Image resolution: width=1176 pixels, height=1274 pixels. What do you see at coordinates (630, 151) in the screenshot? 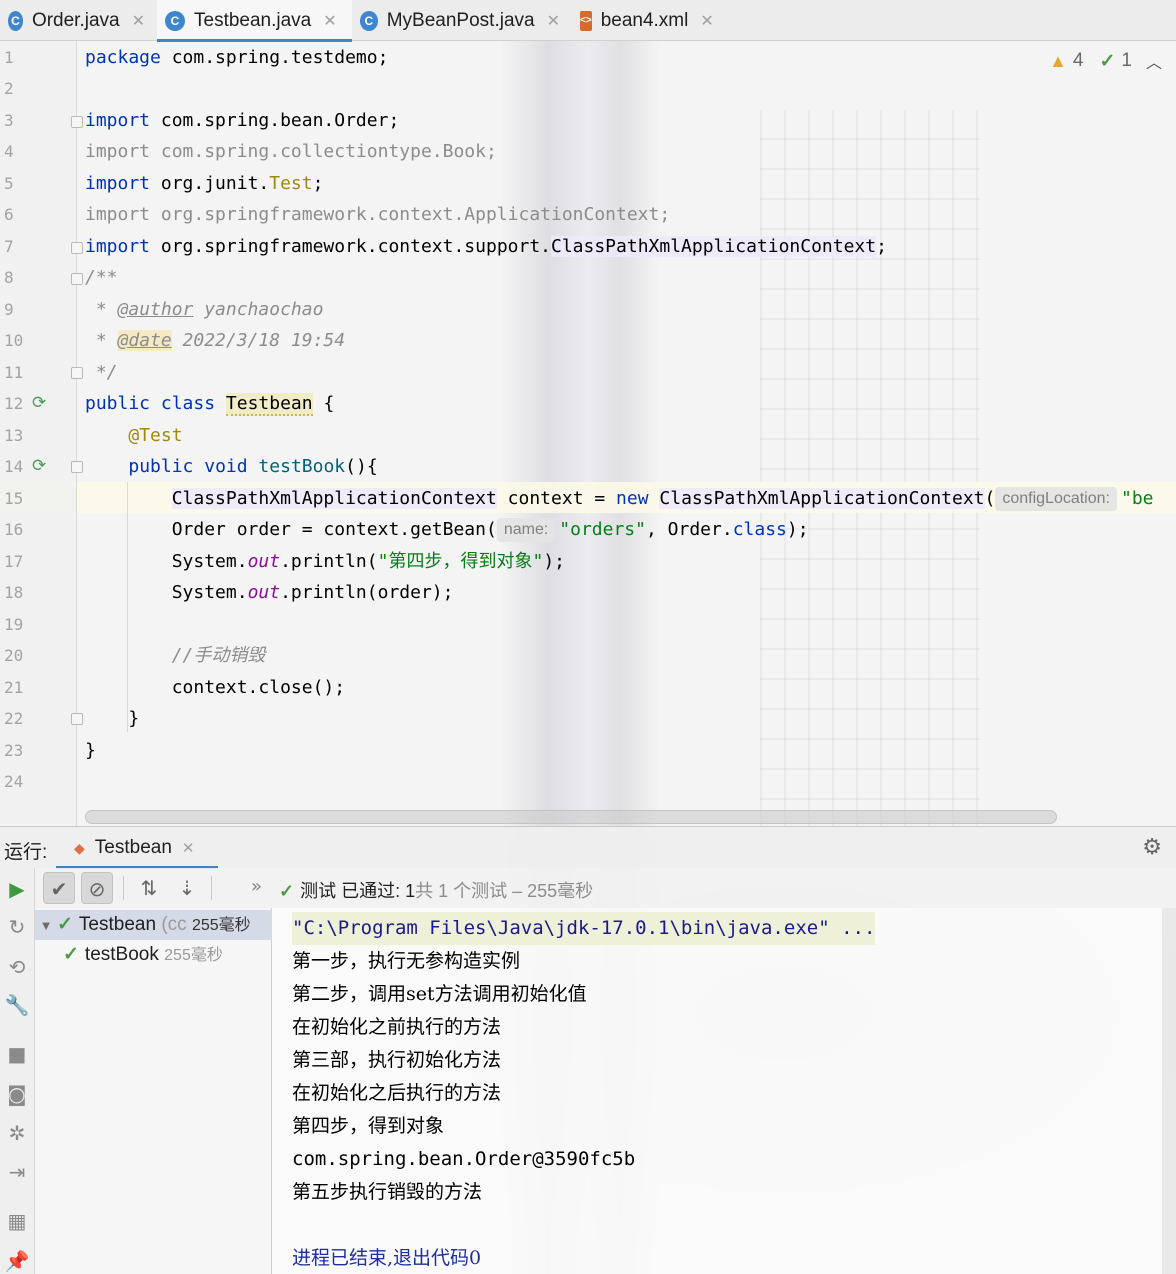
I see `code-line-4: import com.spring.collectiontype.Book;` at bounding box center [630, 151].